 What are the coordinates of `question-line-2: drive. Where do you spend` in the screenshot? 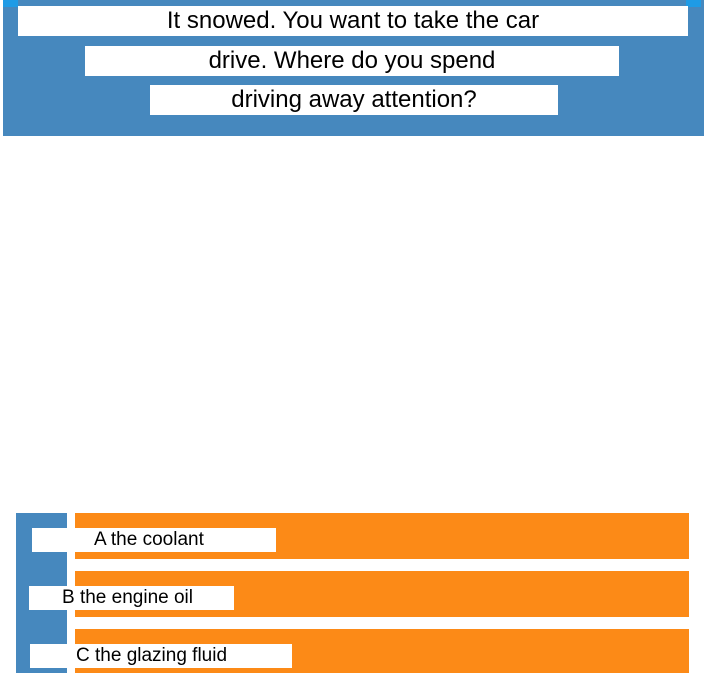 It's located at (352, 61).